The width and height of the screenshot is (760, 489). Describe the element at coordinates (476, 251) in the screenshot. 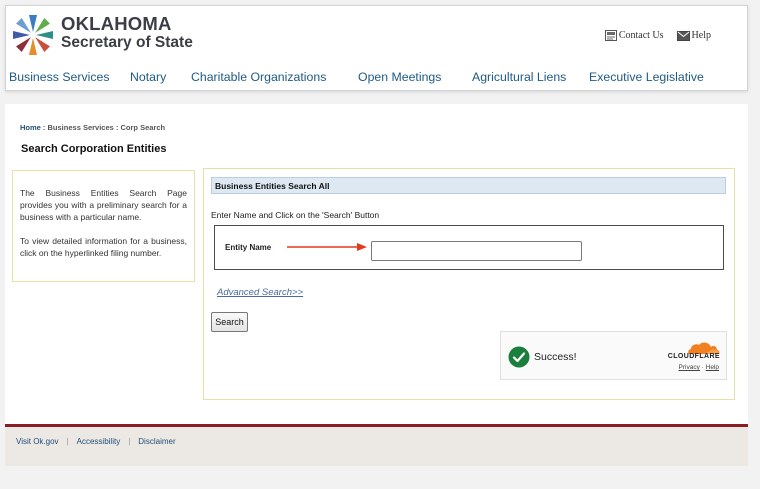

I see `entity-name-input` at that location.